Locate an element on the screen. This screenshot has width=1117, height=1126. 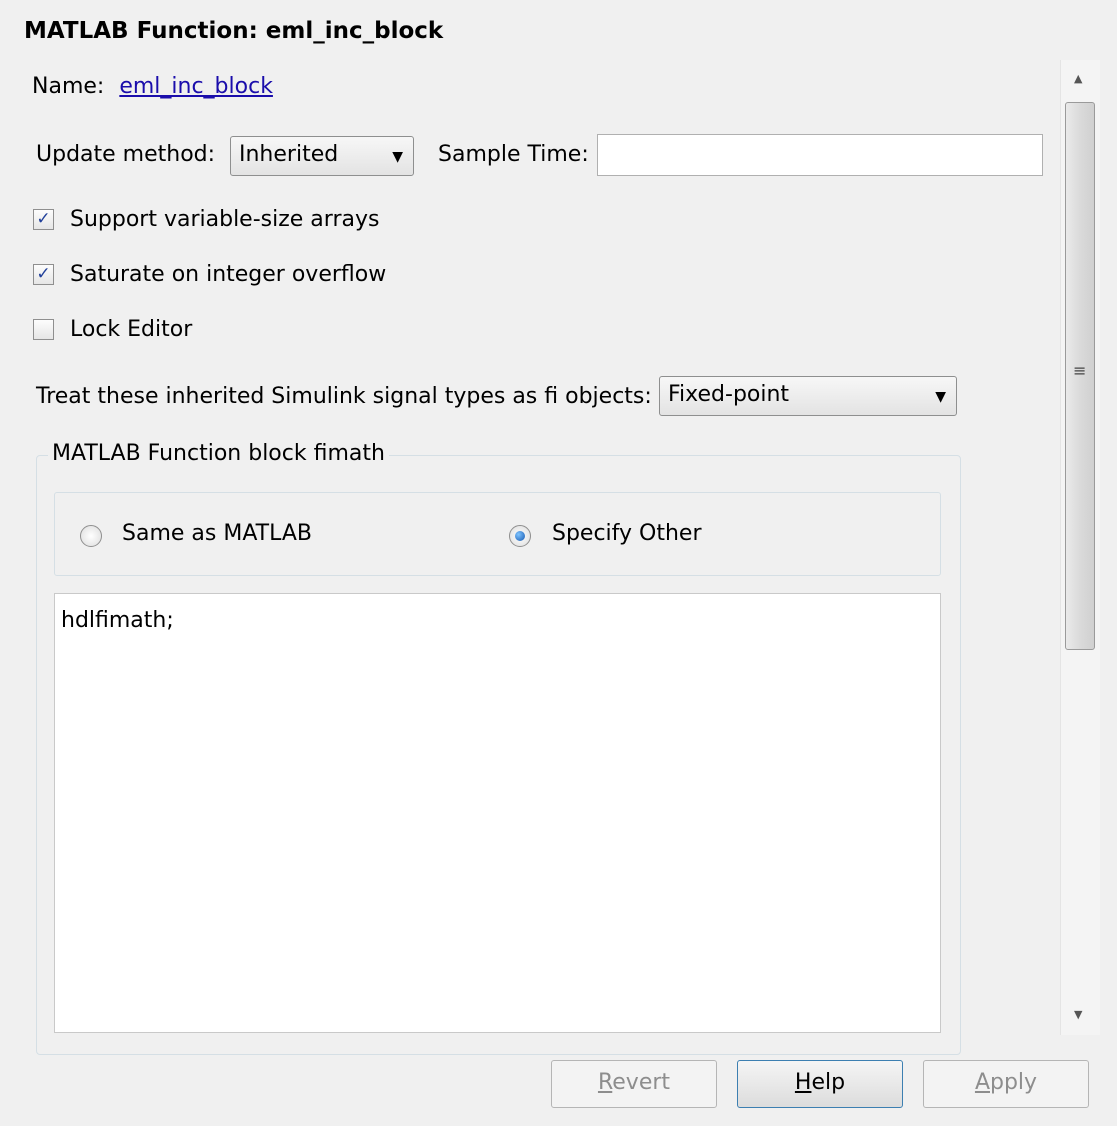
apply-button: Apply is located at coordinates (1006, 1084).